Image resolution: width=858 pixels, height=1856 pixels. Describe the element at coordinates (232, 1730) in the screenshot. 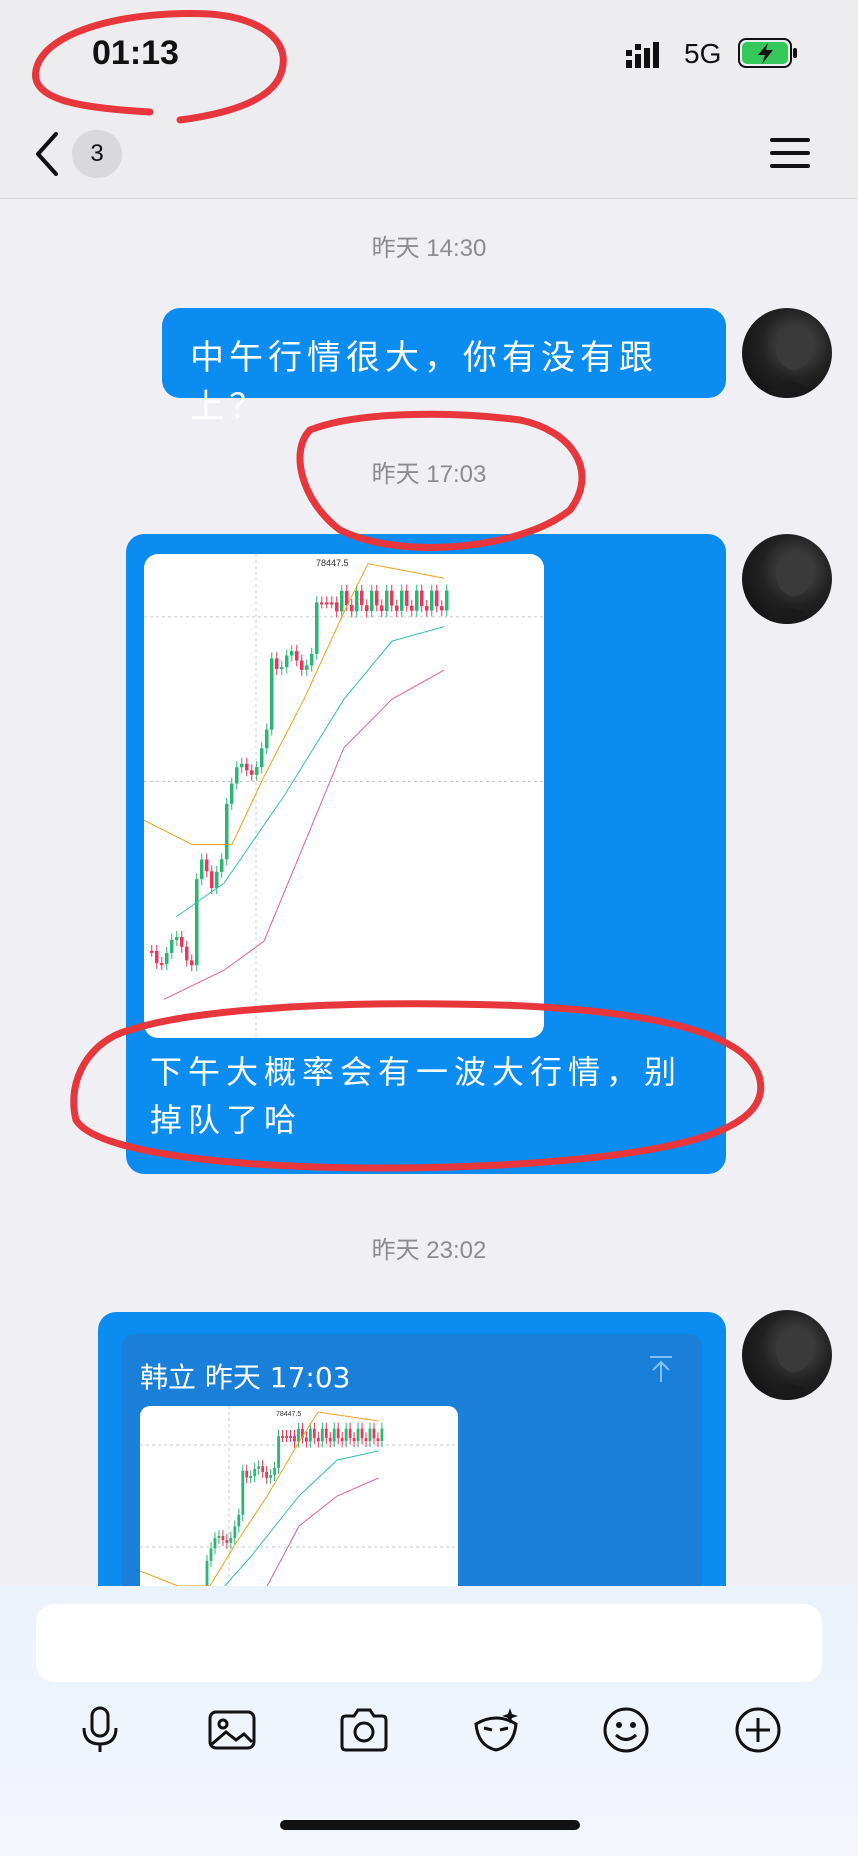

I see `image-icon` at that location.